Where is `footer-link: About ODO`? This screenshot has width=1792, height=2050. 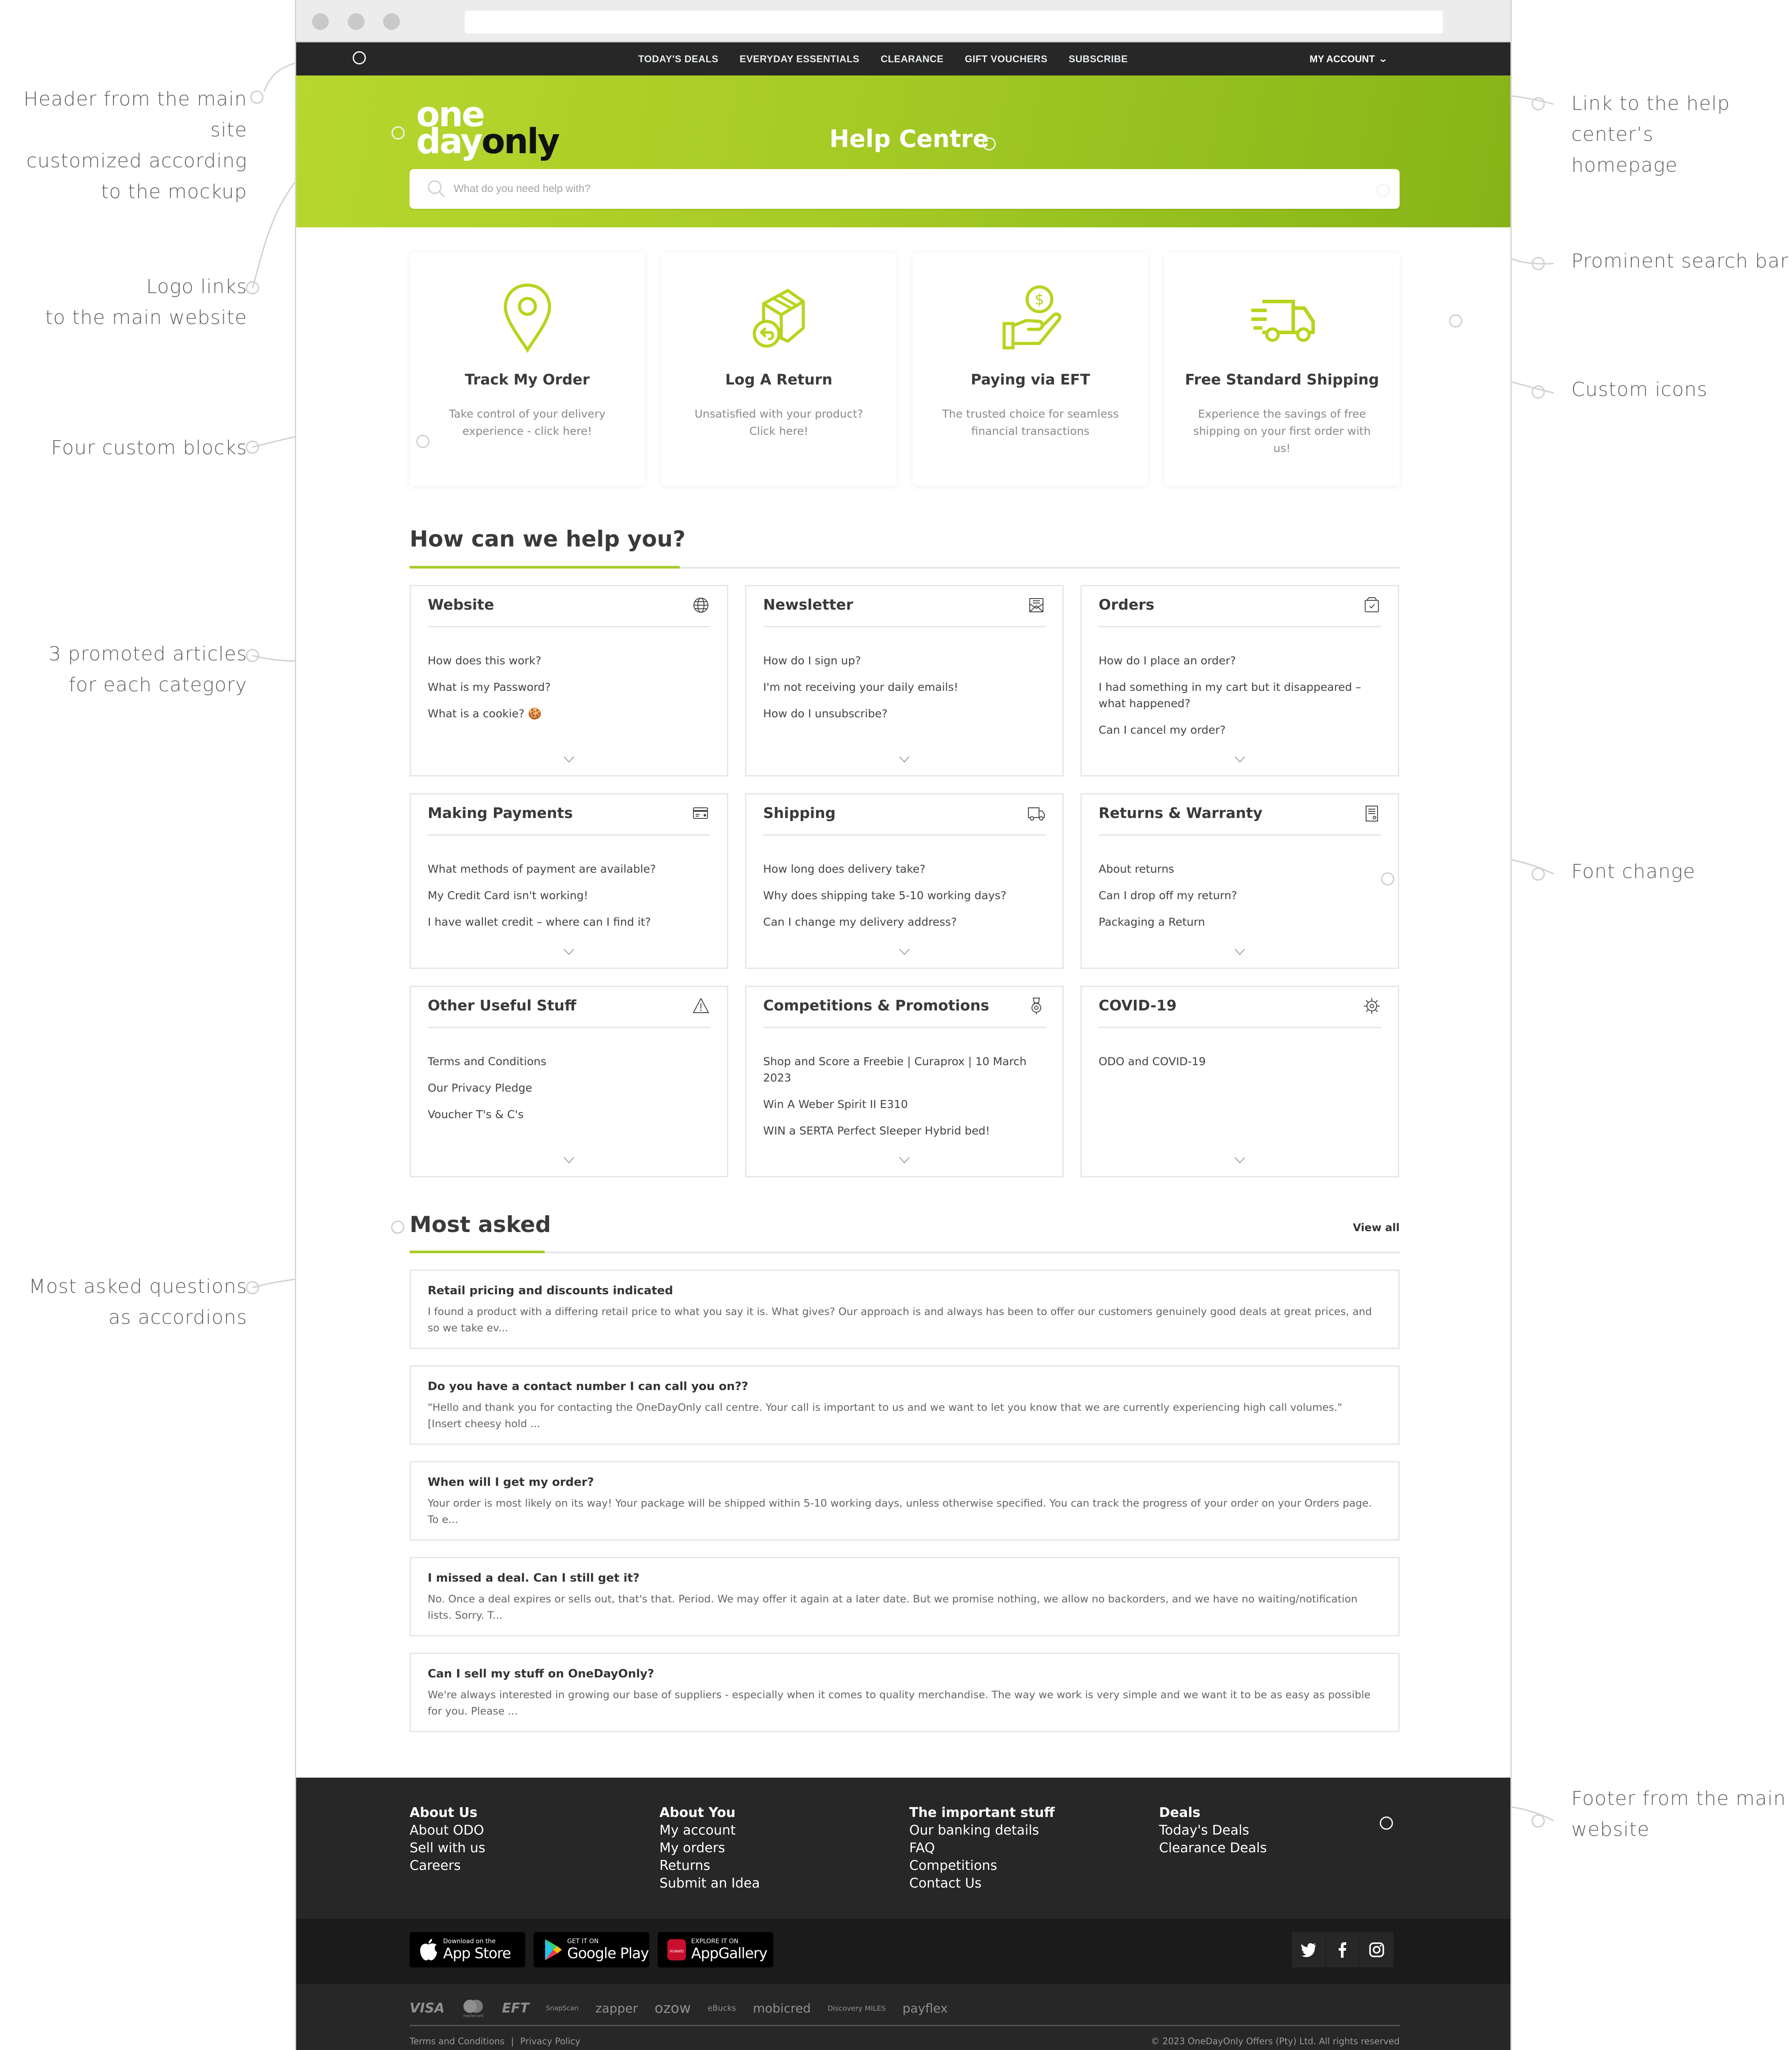
footer-link: About ODO is located at coordinates (534, 1830).